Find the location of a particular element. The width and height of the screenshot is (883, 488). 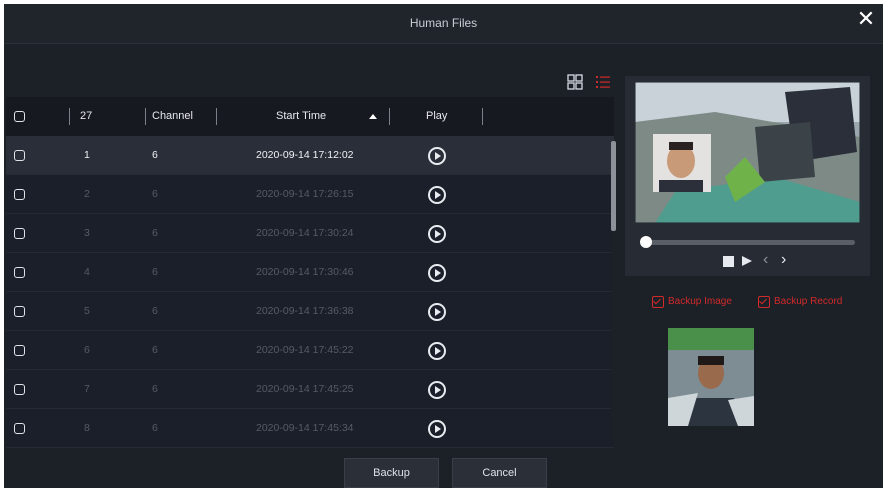

backup-record-label: Backup Record is located at coordinates (808, 301).